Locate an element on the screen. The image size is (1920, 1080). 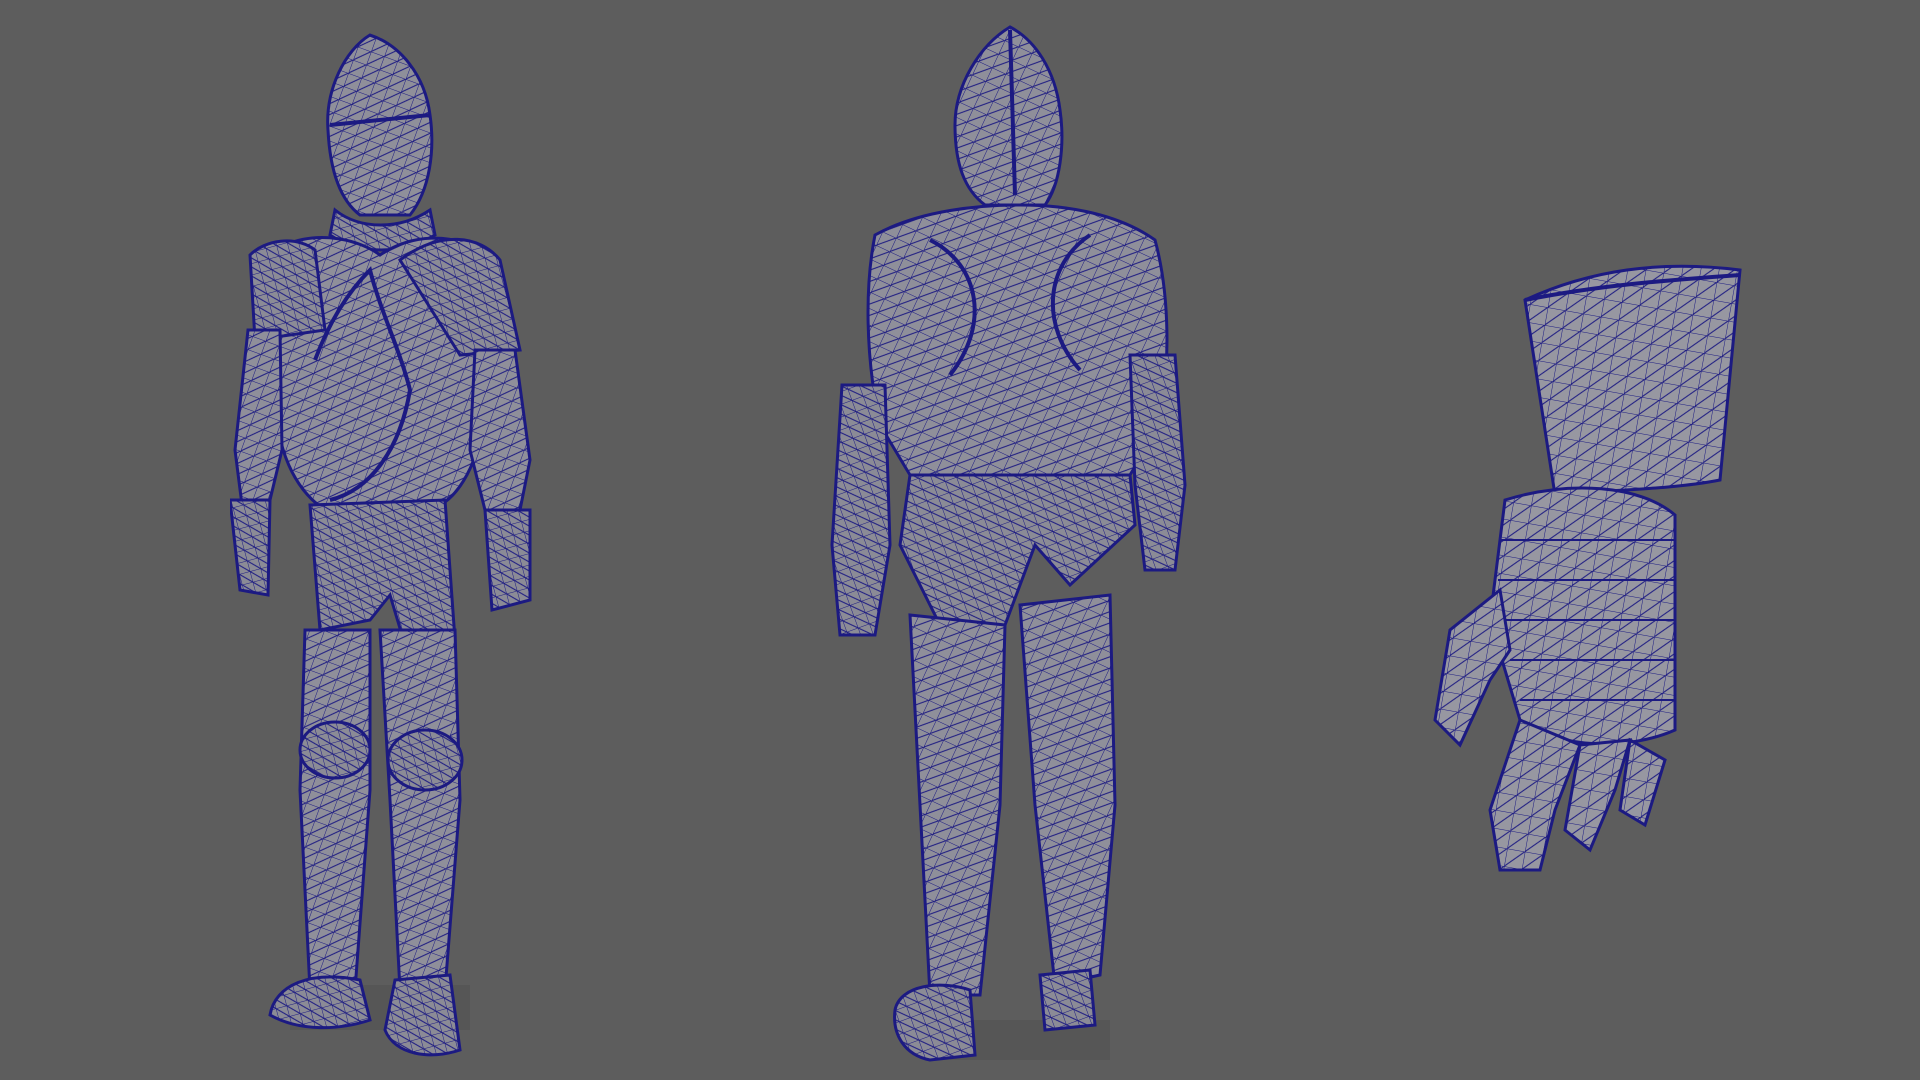
helmet-back is located at coordinates (1008, 116).